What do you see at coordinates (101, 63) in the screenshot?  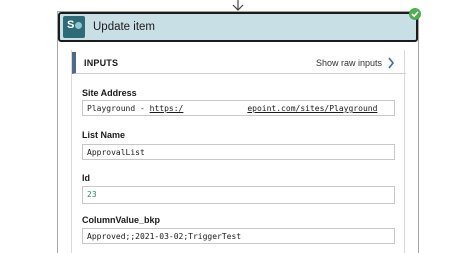 I see `inputs-title: INPUTS` at bounding box center [101, 63].